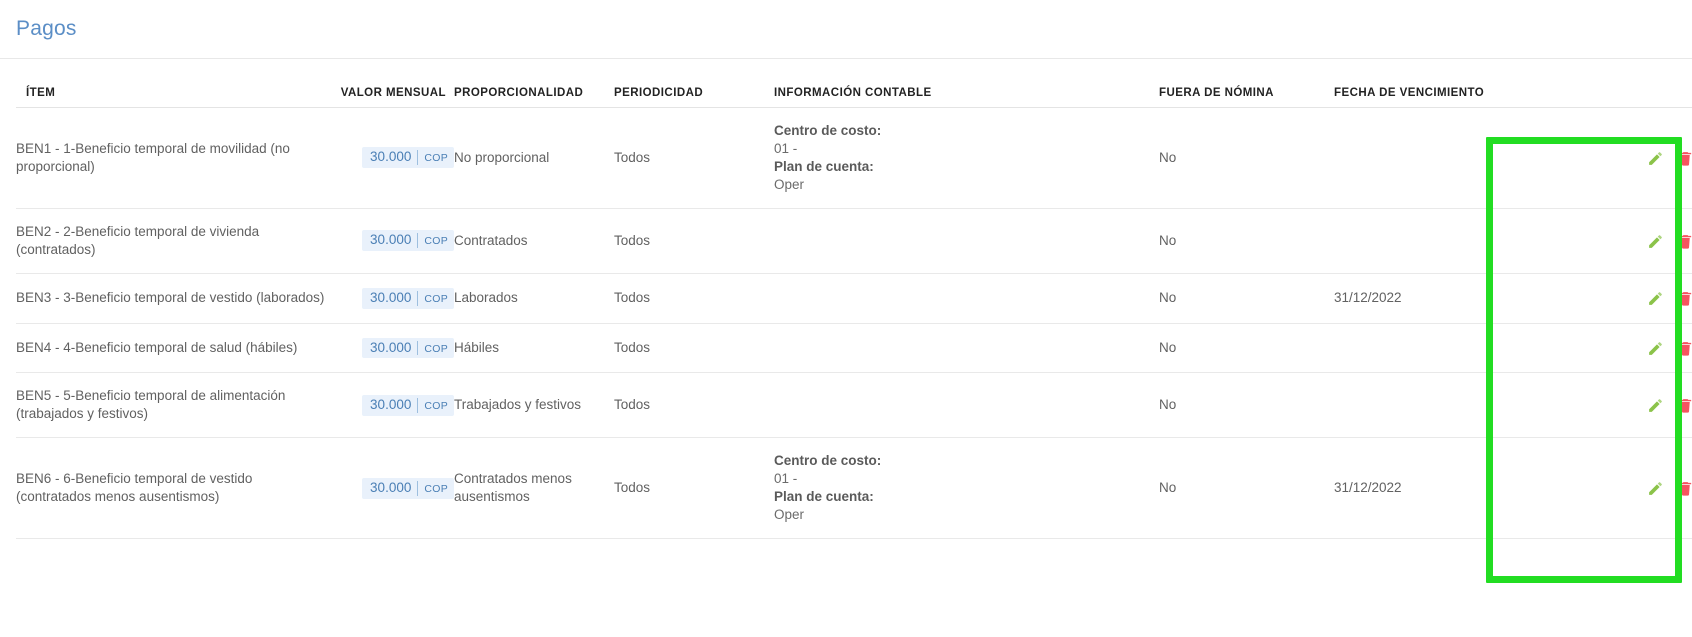  I want to click on column-header-fuera-de-nomina: FUERA DE NÓMINA, so click(1216, 93).